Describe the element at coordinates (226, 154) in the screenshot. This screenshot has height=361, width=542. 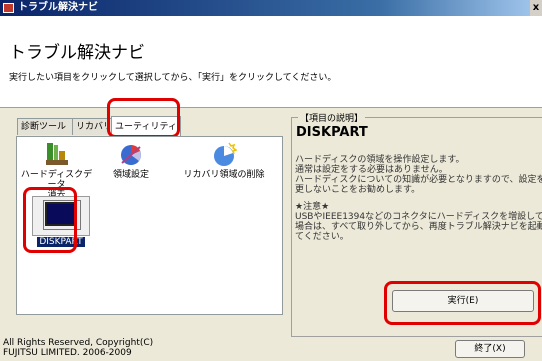
I see `disk-delete-icon` at that location.